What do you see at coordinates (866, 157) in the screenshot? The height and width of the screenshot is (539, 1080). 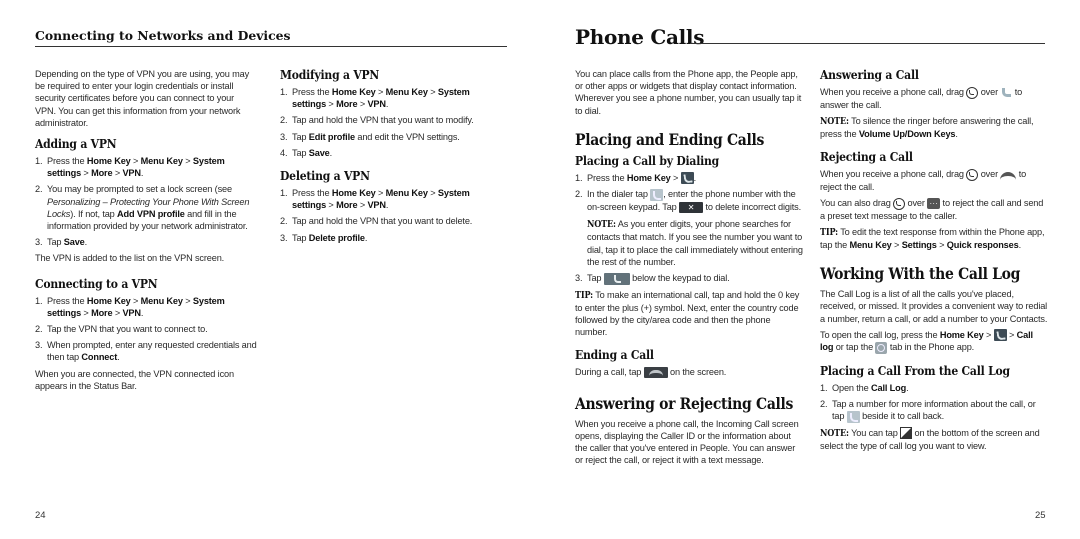 I see `rejecting-call-heading: Rejecting a Call` at bounding box center [866, 157].